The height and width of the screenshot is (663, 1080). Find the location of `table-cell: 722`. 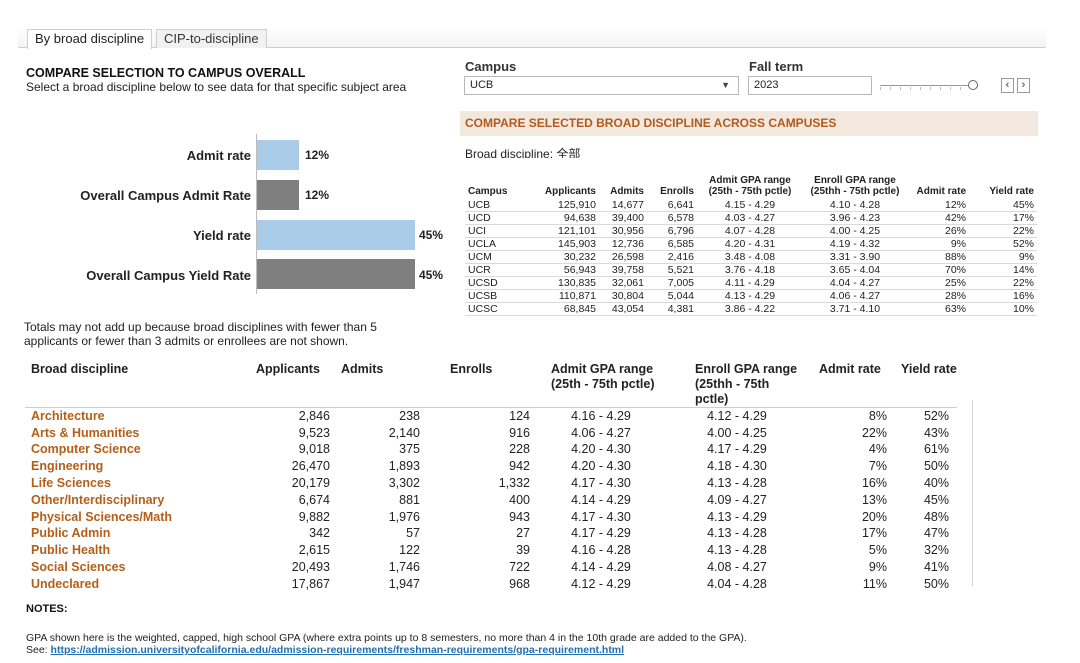

table-cell: 722 is located at coordinates (519, 567).